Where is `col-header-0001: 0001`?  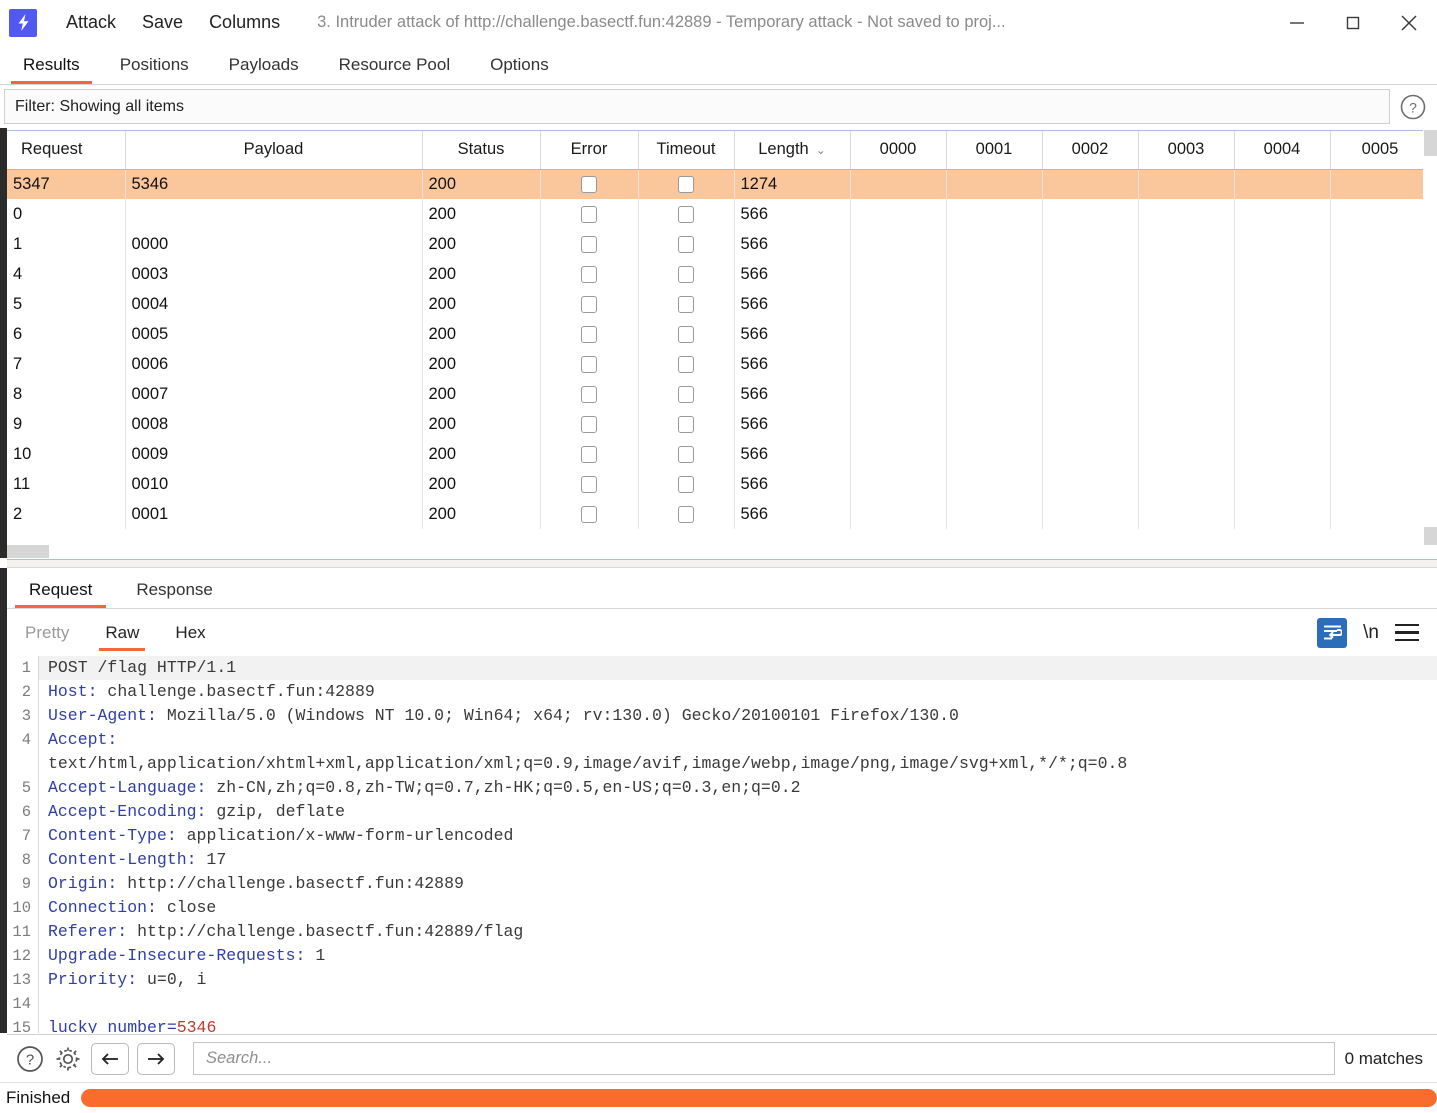
col-header-0001: 0001 is located at coordinates (994, 150).